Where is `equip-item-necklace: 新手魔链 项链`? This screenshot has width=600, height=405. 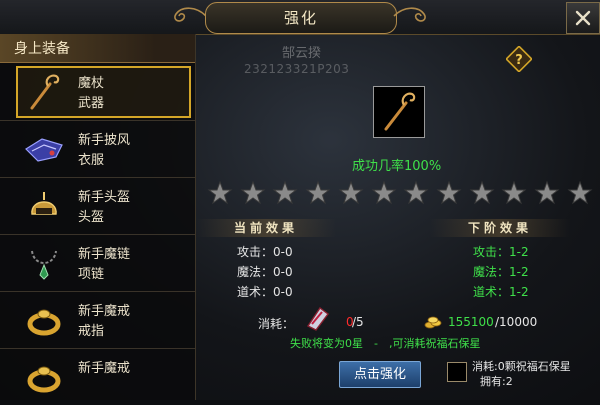 equip-item-necklace: 新手魔链 项链 is located at coordinates (97, 263).